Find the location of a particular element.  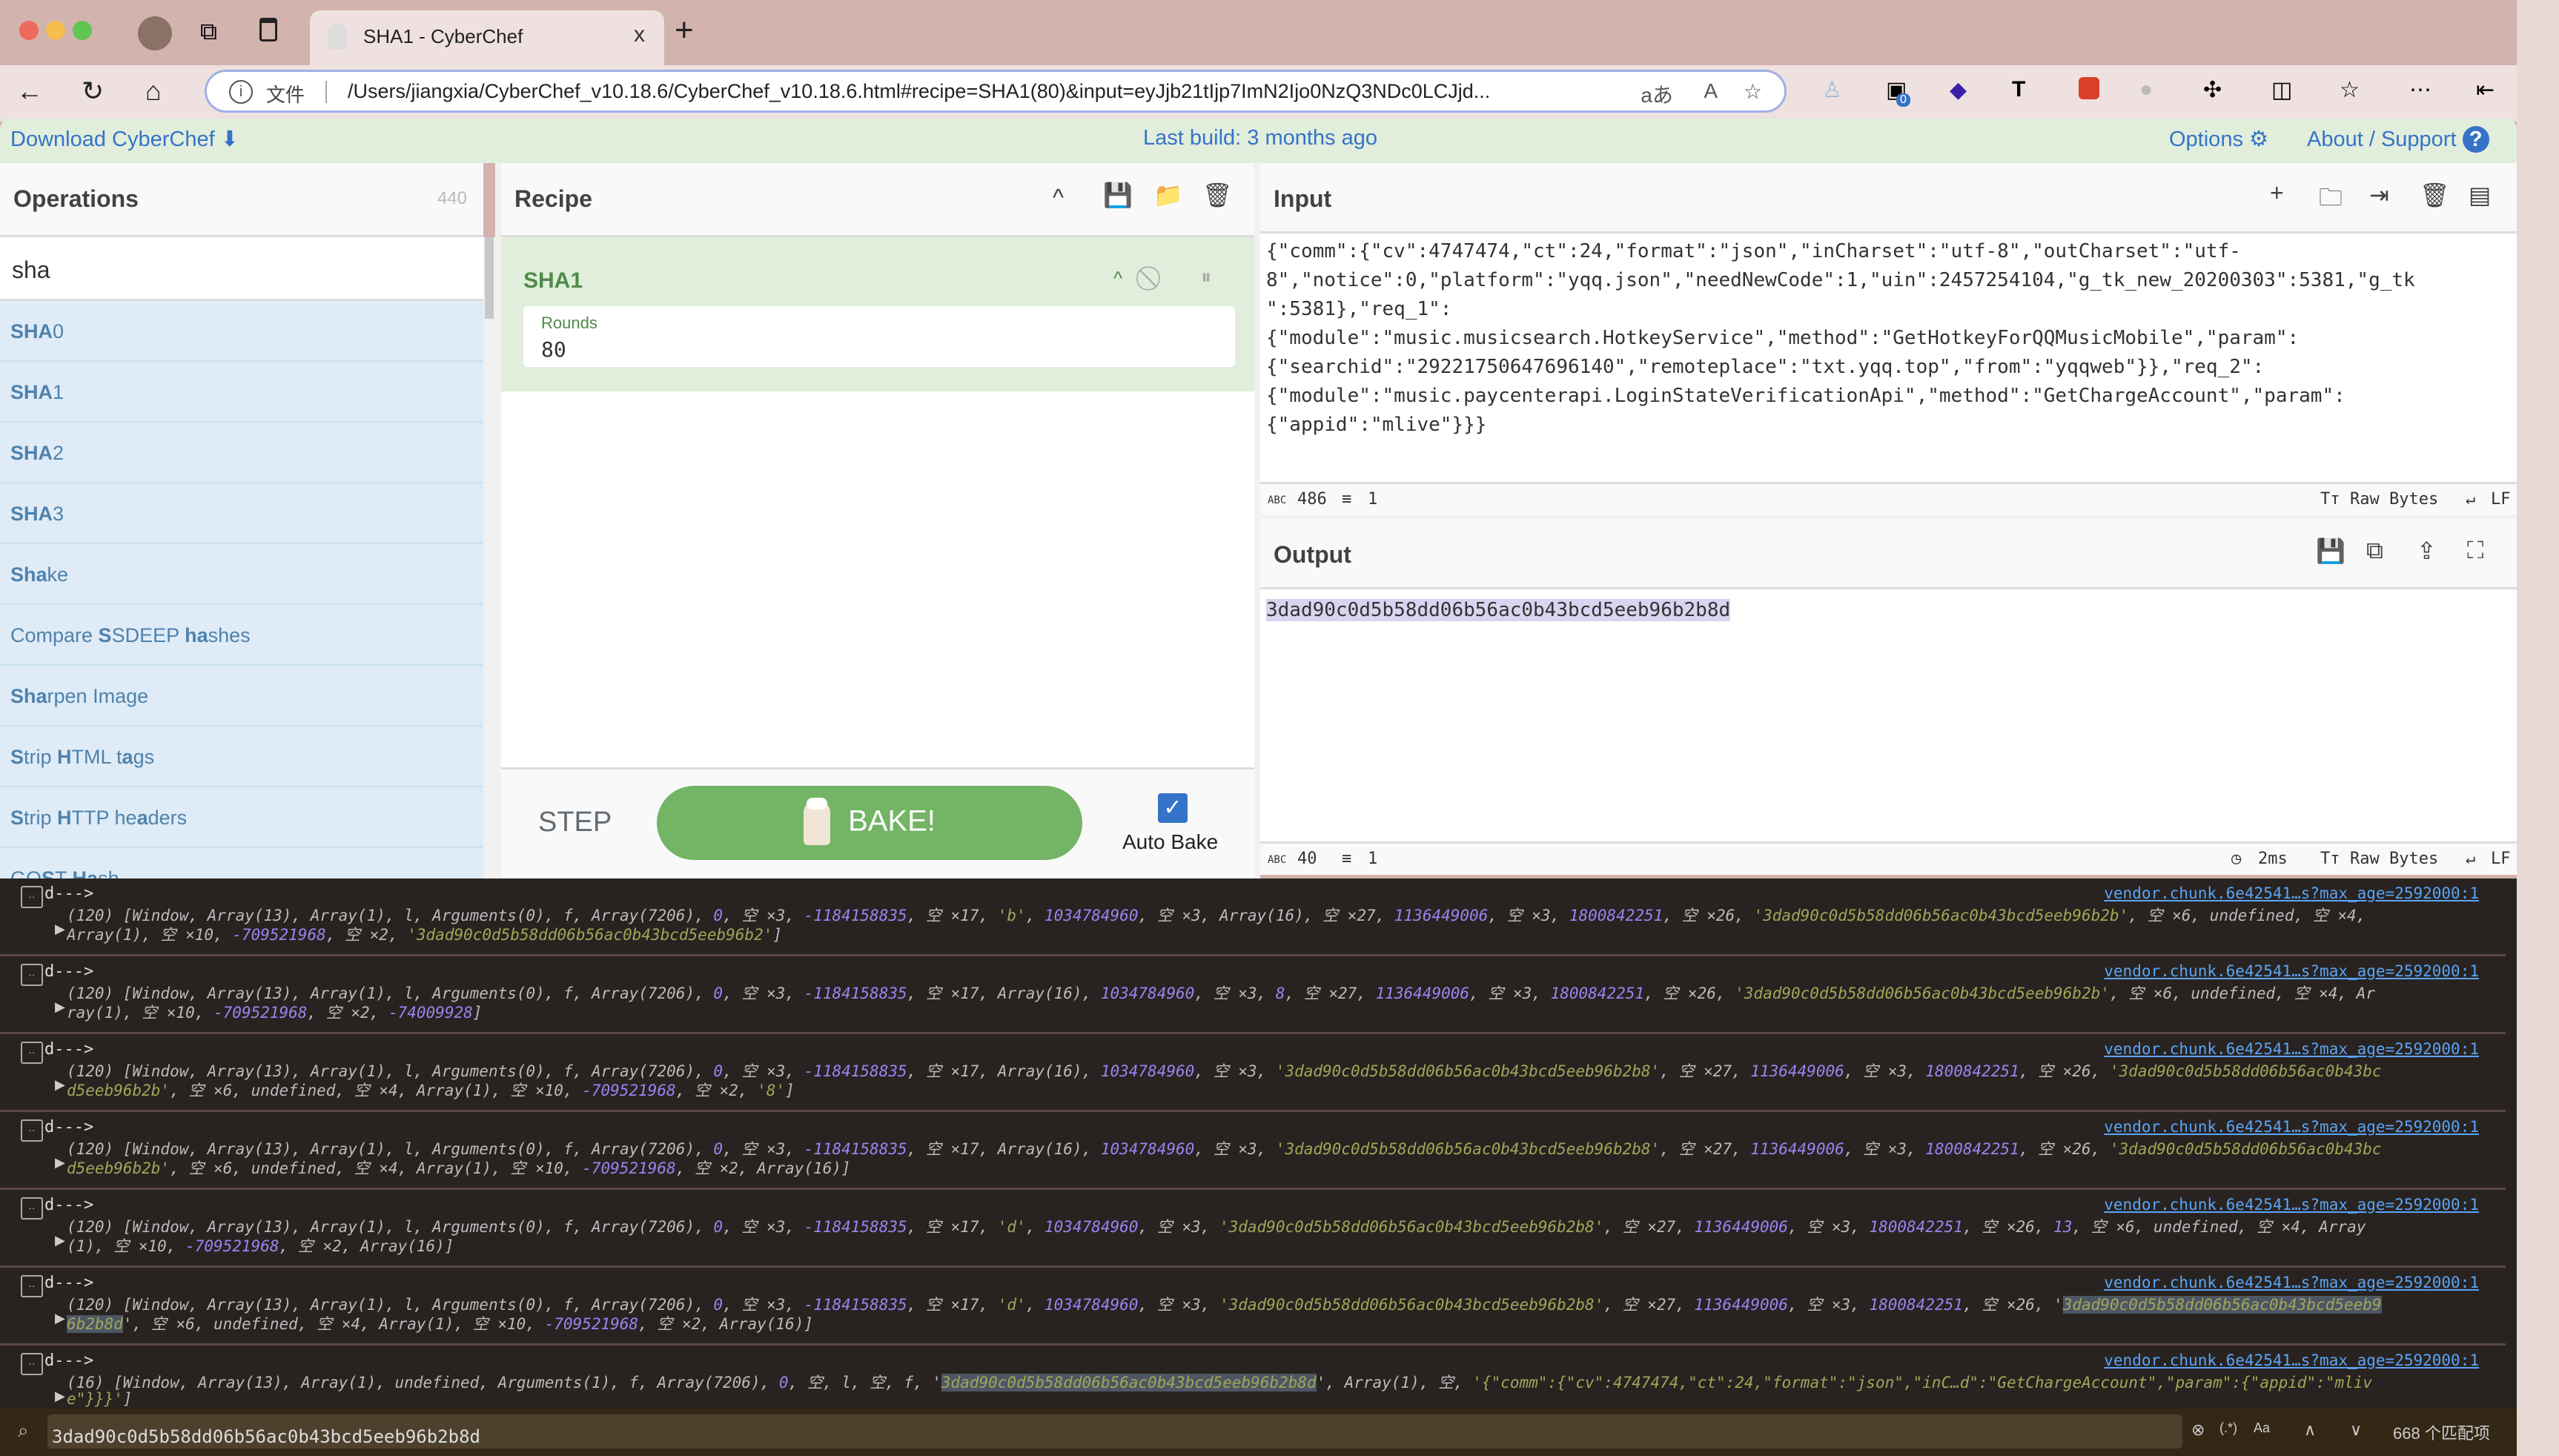

extension-qr-icon: ▣ 0 is located at coordinates (1898, 92).